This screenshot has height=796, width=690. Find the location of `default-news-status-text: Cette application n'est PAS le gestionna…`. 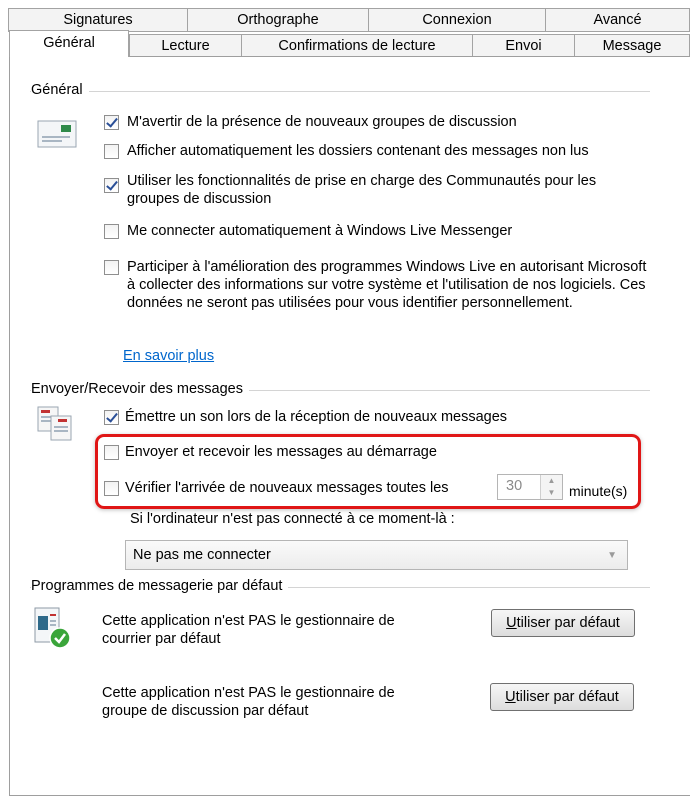

default-news-status-text: Cette application n'est PAS le gestionna… is located at coordinates (248, 702).